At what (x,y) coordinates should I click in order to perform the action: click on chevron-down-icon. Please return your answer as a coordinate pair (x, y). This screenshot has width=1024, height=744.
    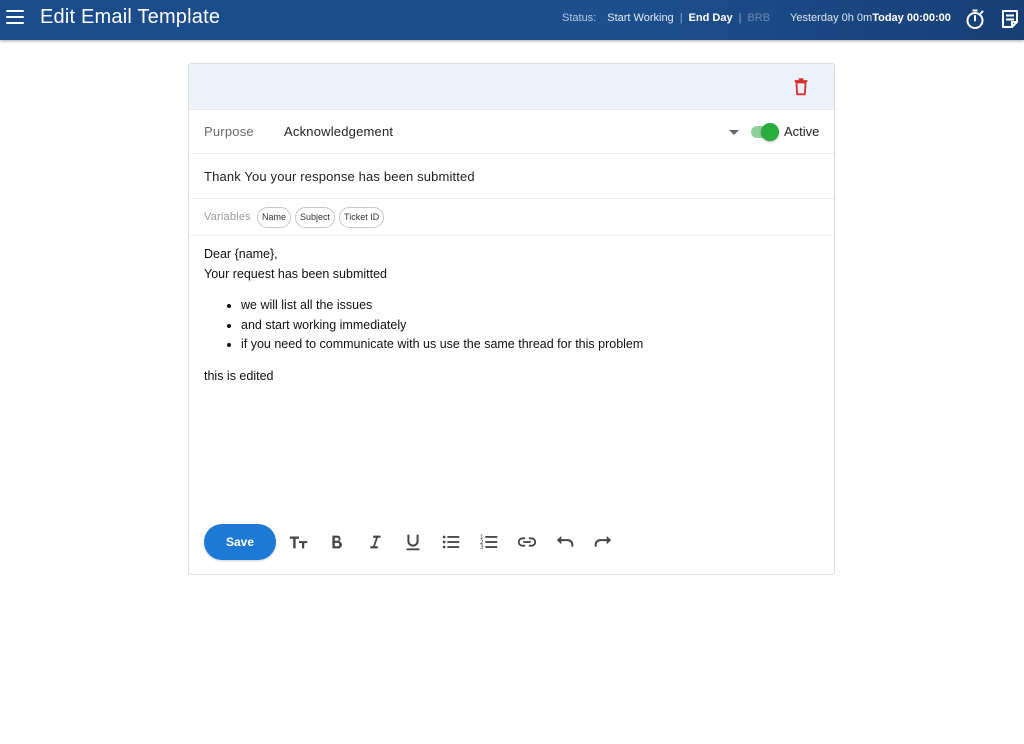
    Looking at the image, I should click on (734, 132).